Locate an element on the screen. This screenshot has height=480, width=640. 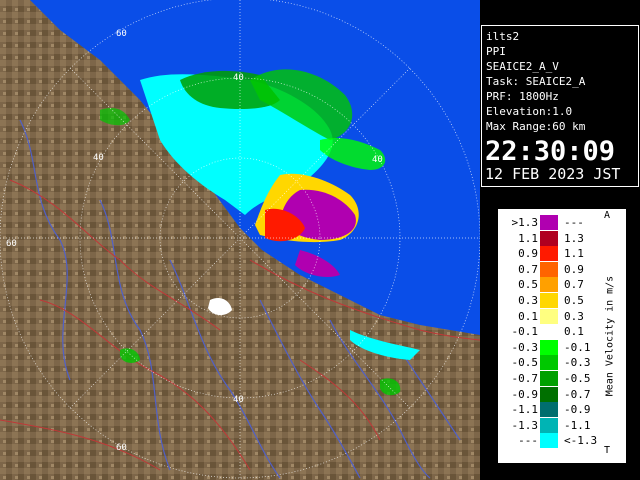
legend-upper-bound: <-1.3 is located at coordinates (581, 441).